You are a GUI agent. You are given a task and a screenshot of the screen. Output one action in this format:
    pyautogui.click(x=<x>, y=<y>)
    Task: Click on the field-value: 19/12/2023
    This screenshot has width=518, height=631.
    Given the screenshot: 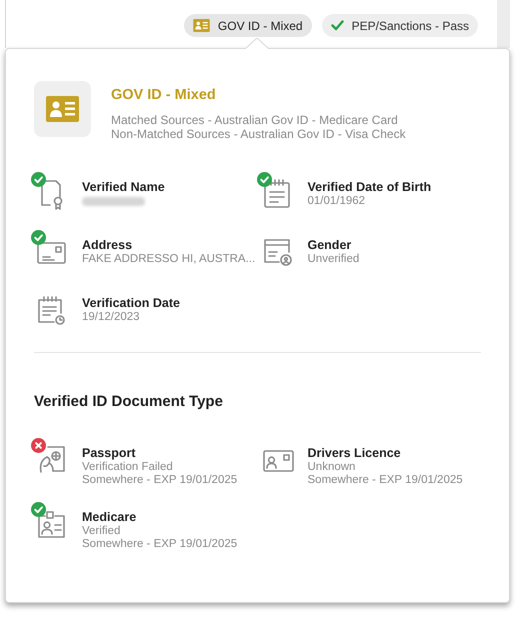 What is the action you would take?
    pyautogui.click(x=111, y=317)
    